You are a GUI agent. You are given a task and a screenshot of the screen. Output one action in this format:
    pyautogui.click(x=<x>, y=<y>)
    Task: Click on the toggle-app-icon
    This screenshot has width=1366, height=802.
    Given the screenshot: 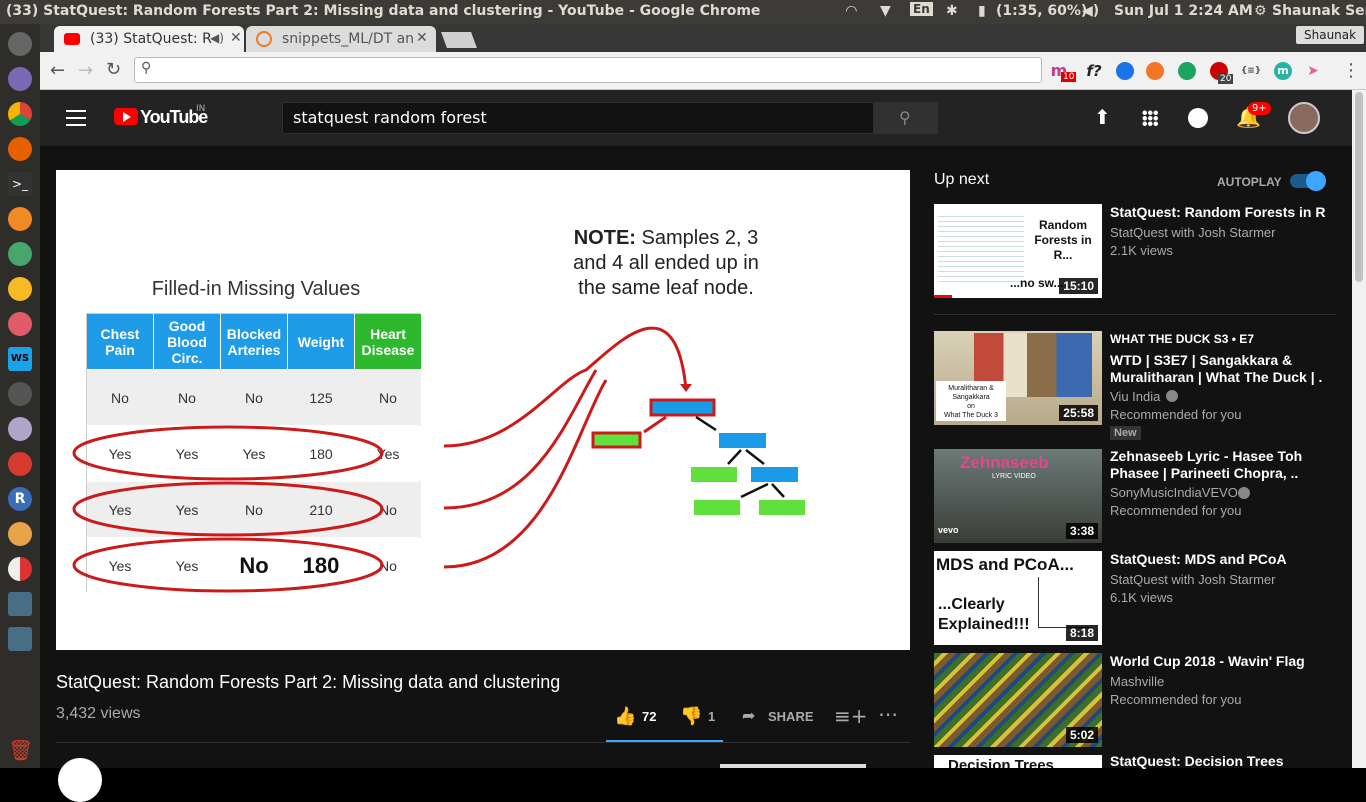 What is the action you would take?
    pyautogui.click(x=20, y=254)
    